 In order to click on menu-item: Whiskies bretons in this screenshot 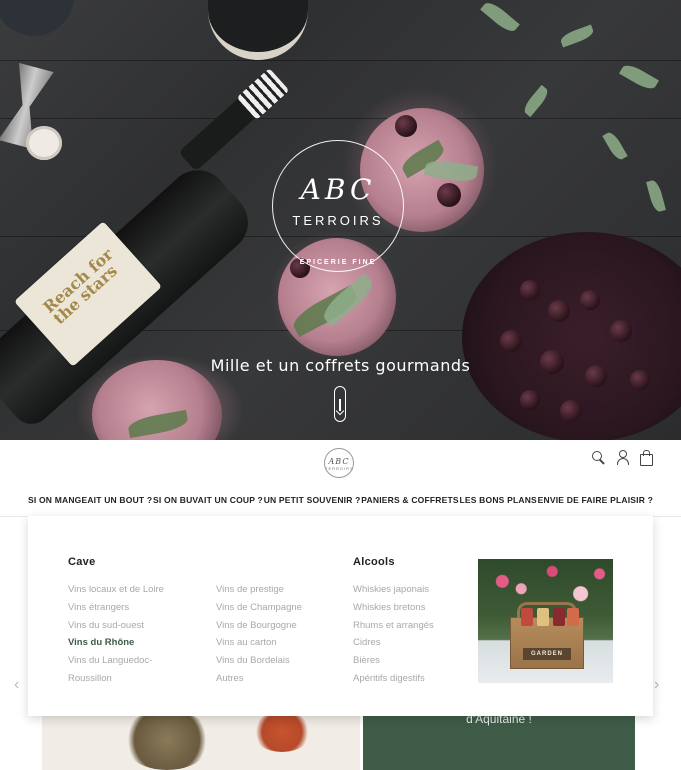, I will do `click(393, 608)`.